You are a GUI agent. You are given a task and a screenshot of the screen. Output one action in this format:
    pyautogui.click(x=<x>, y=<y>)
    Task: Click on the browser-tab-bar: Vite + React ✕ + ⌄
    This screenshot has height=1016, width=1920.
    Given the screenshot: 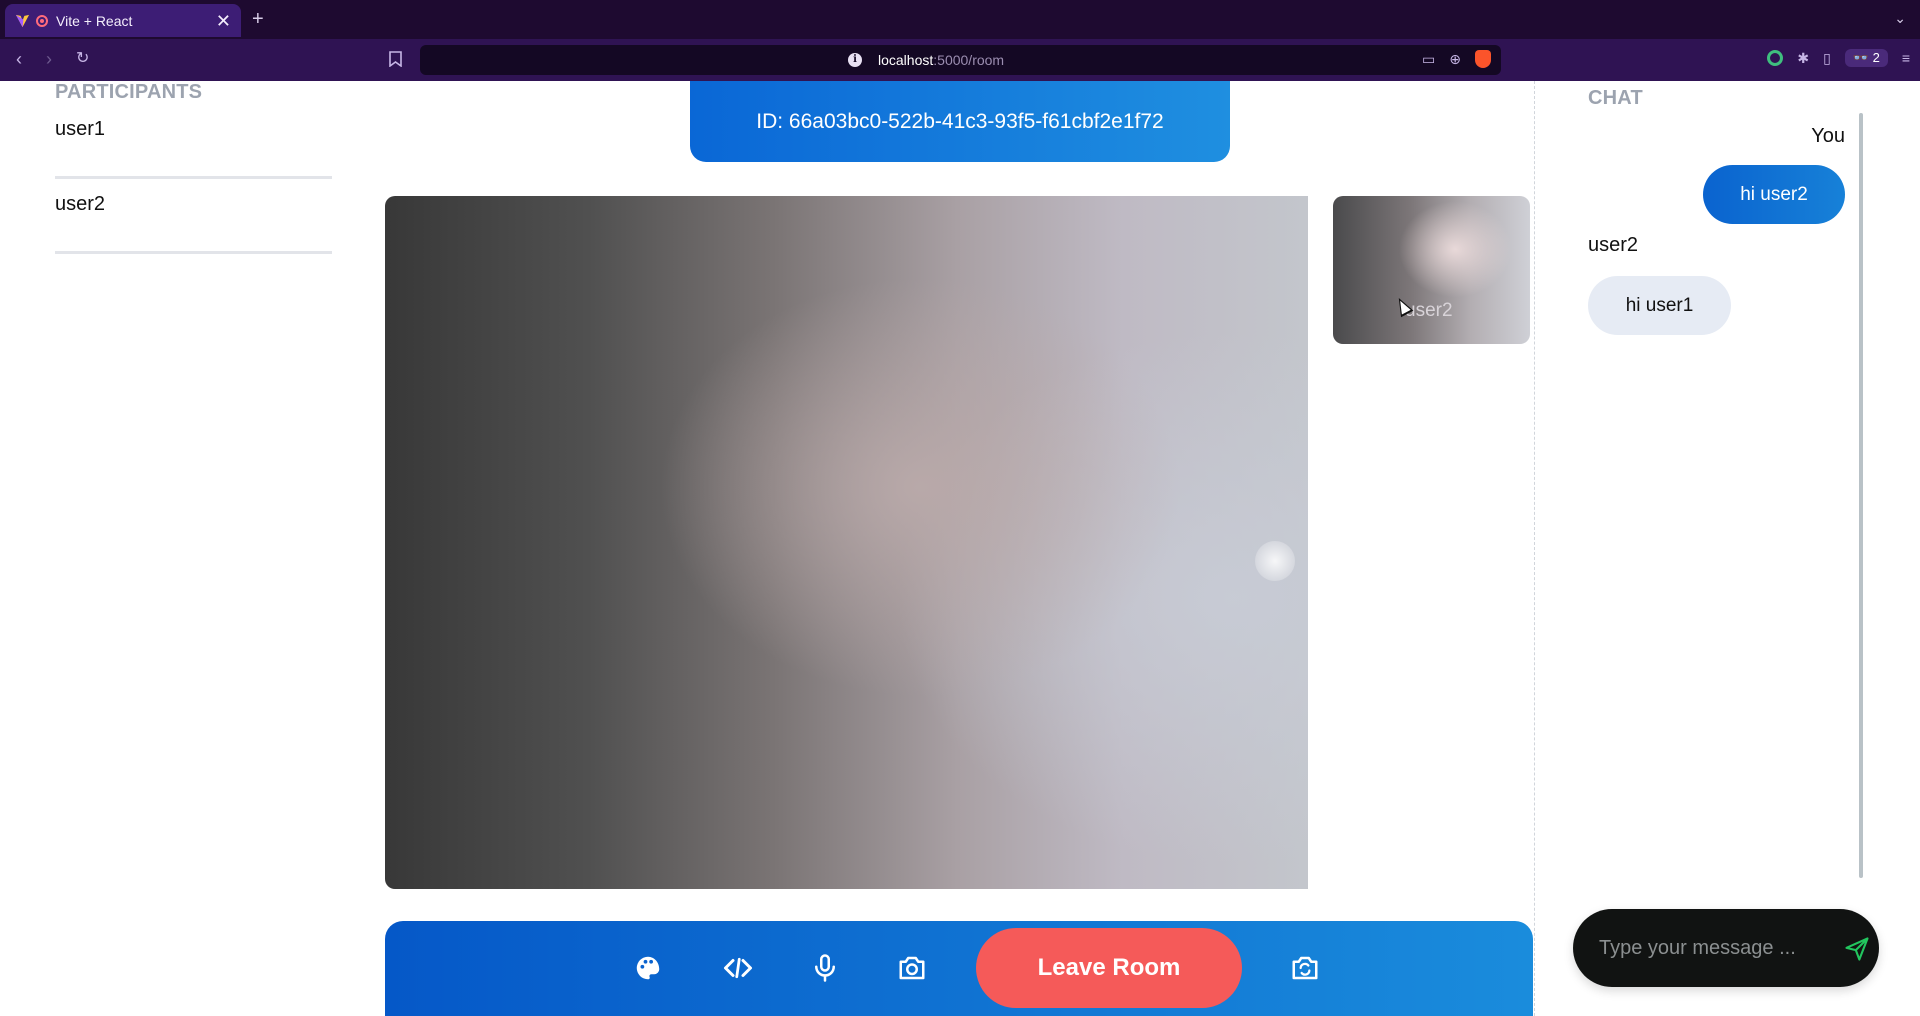 What is the action you would take?
    pyautogui.click(x=960, y=19)
    